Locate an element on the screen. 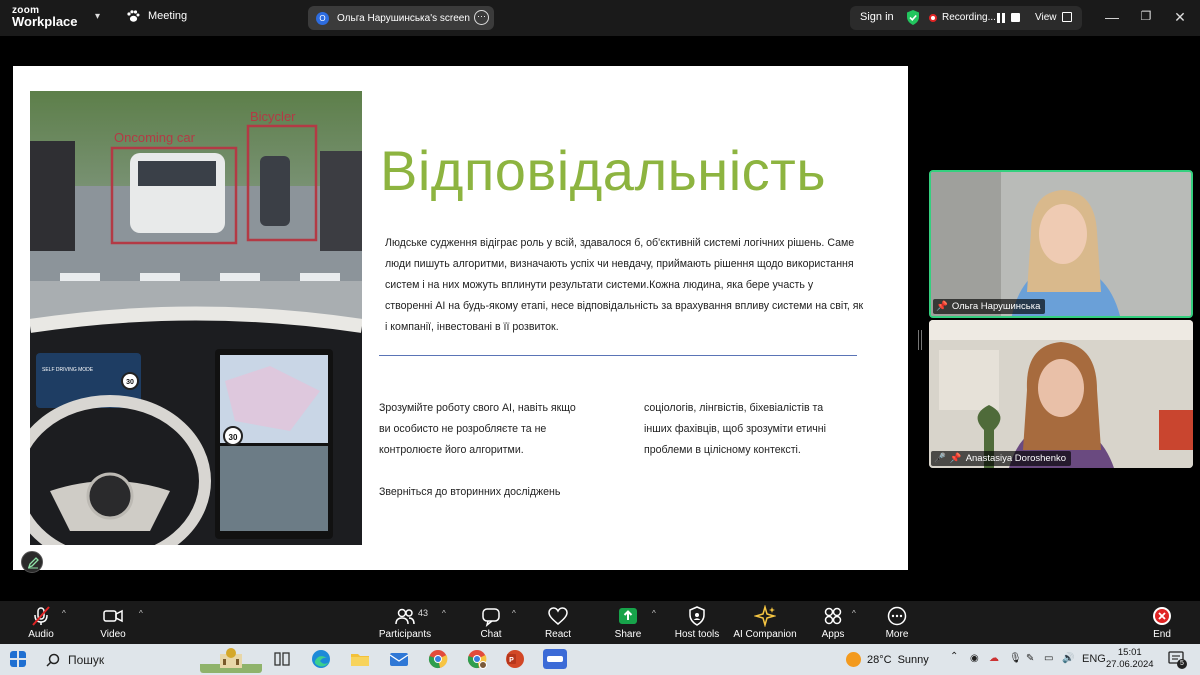 The image size is (1200, 675). left-column-extra: Зверніться до вторинних досліджень is located at coordinates (470, 492).